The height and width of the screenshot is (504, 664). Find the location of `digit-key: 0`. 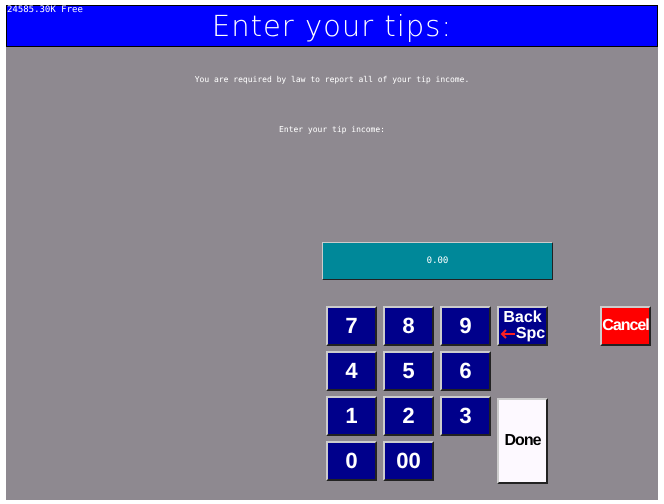

digit-key: 0 is located at coordinates (351, 461).